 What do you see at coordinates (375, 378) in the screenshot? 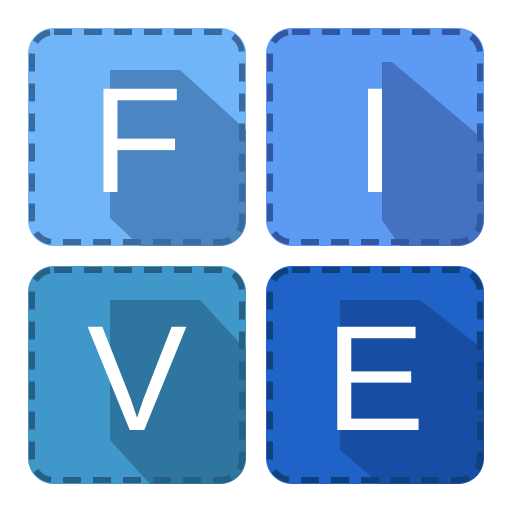
I see `tile-e-letter: E` at bounding box center [375, 378].